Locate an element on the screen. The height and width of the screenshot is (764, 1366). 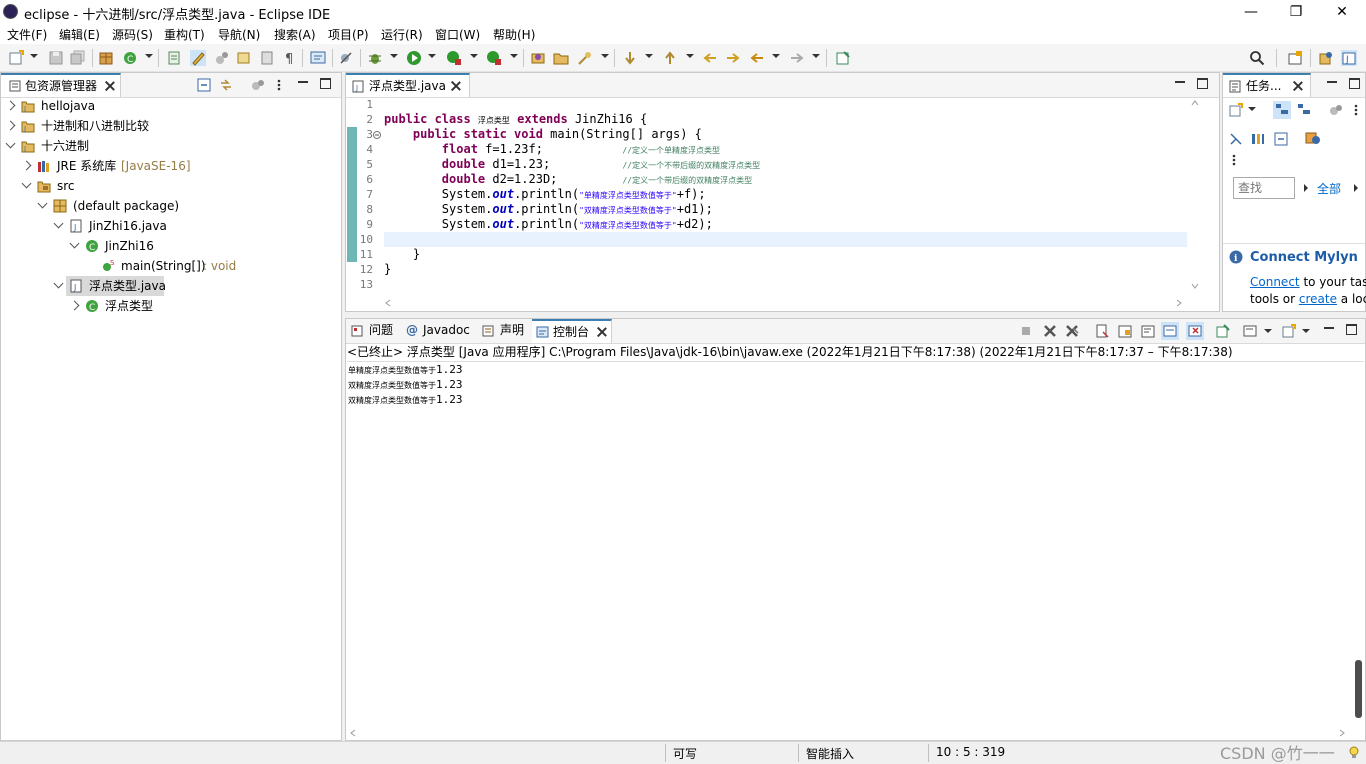
scroll-left-icon is located at coordinates (388, 303).